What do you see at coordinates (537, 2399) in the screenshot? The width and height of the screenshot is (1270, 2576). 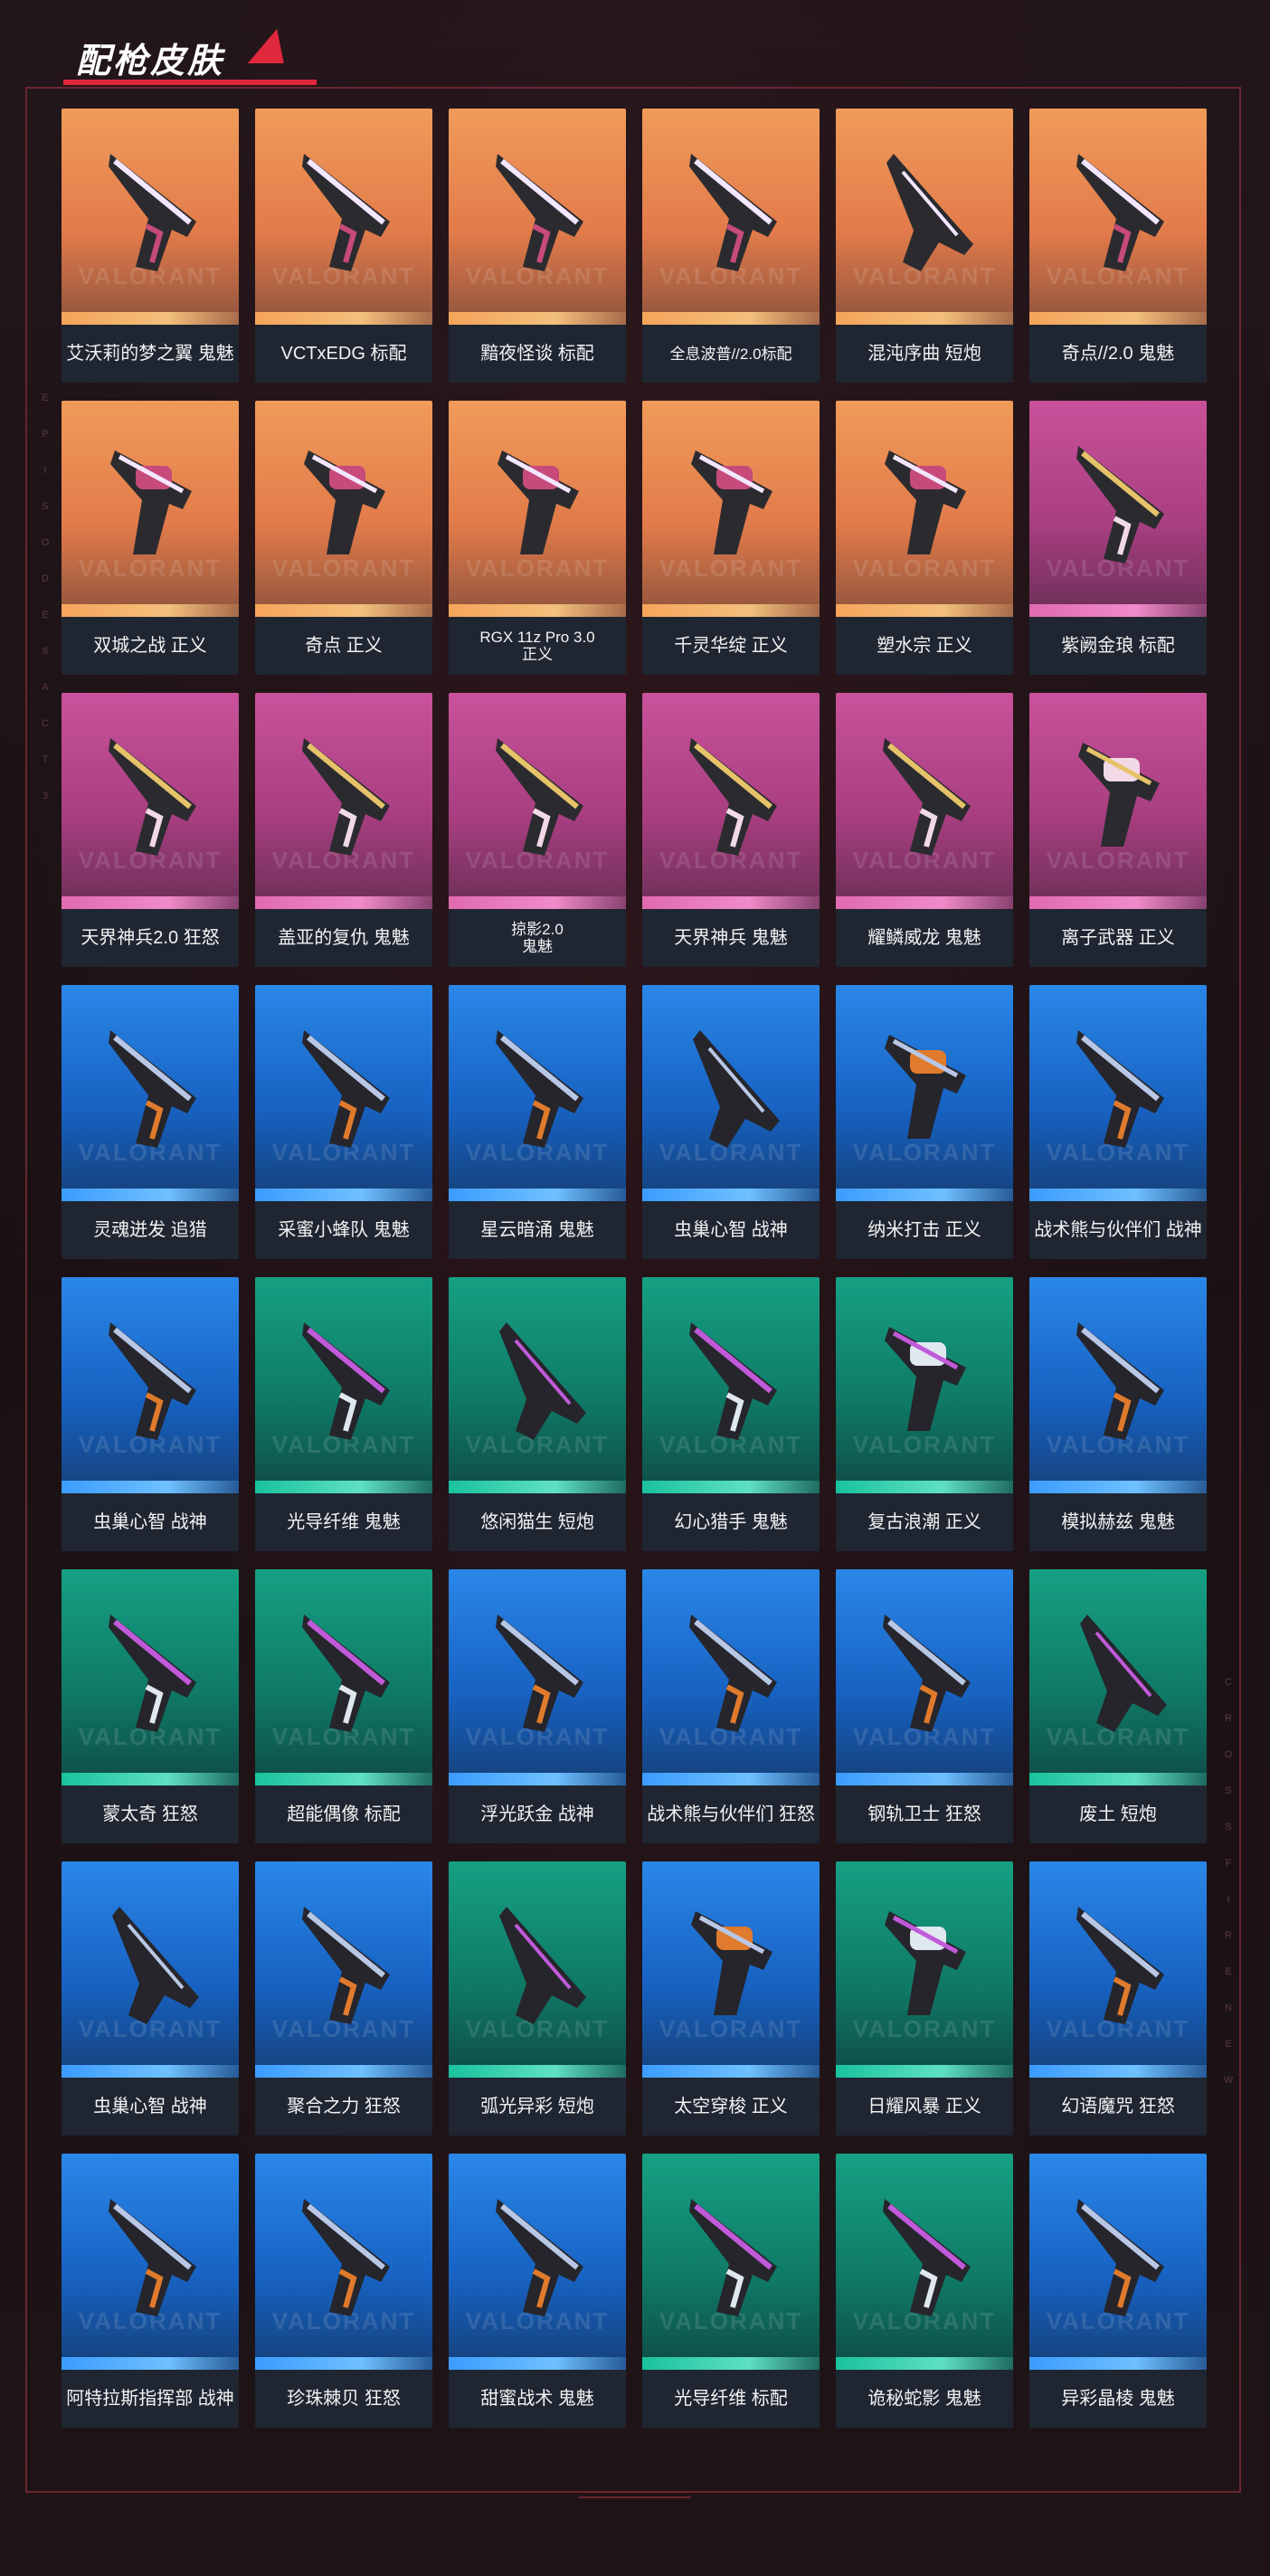 I see `label-area: 甜蜜战术 鬼魅` at bounding box center [537, 2399].